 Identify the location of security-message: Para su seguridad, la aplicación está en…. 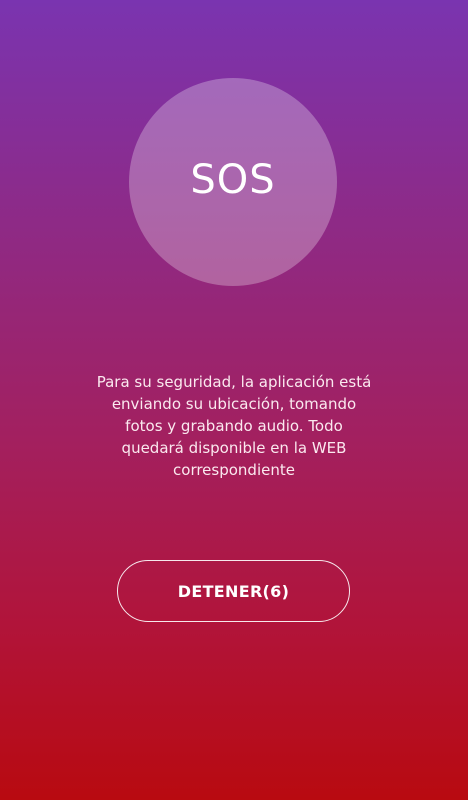
(234, 426).